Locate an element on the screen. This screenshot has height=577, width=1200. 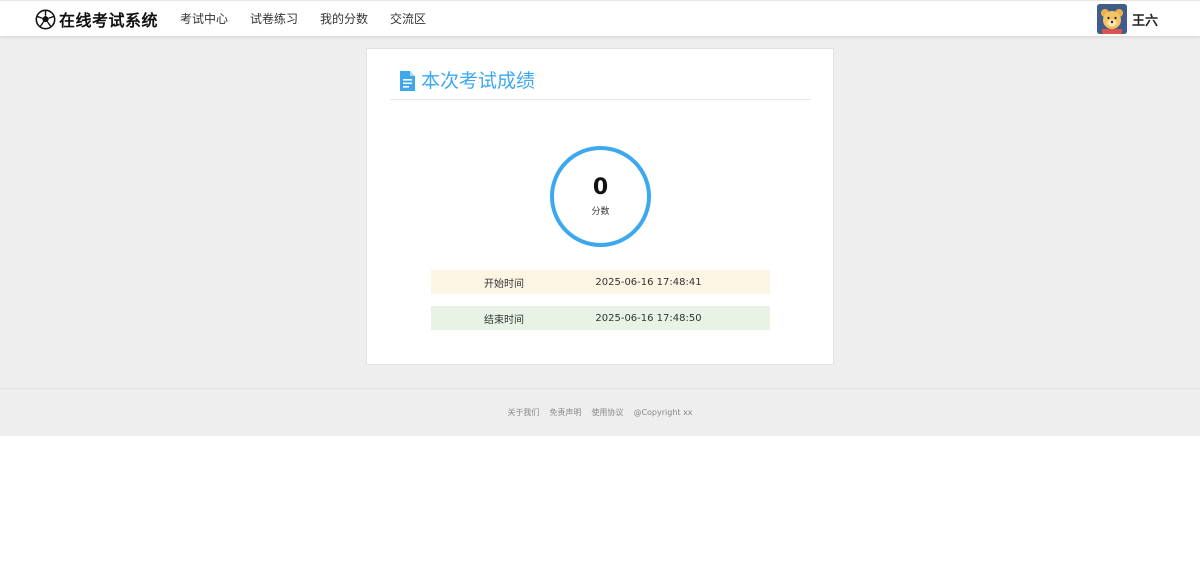
start-time-label: 开始时间 is located at coordinates (504, 284).